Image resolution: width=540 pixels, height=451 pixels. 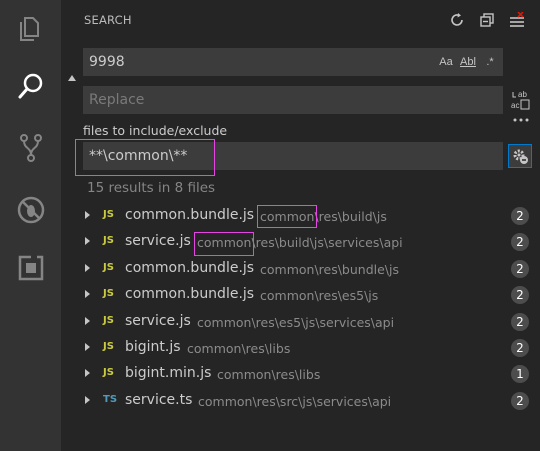 I want to click on refresh-icon, so click(x=457, y=20).